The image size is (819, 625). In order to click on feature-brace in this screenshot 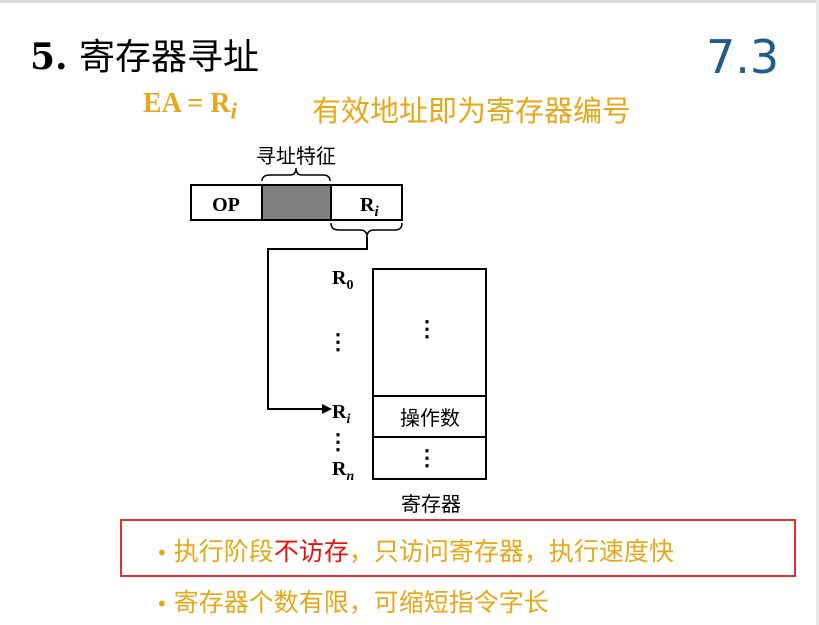, I will do `click(296, 174)`.